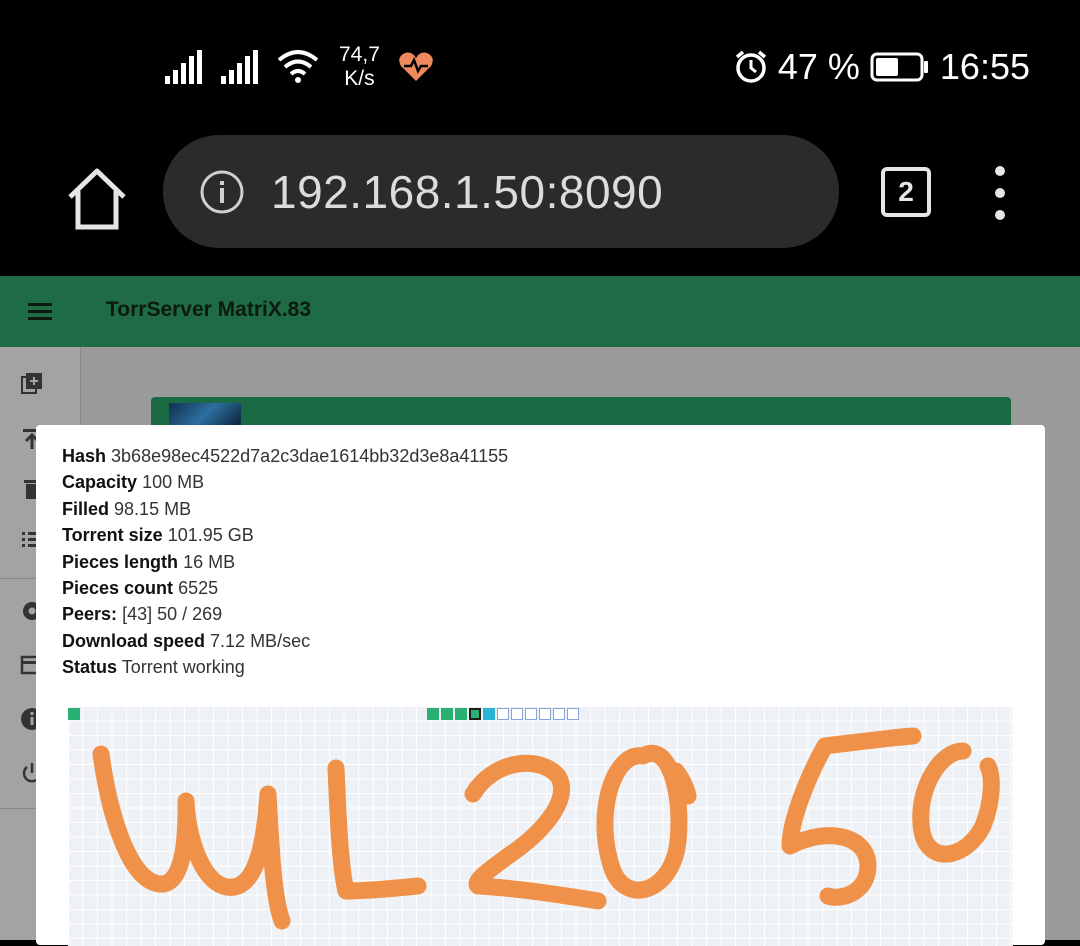 This screenshot has height=946, width=1080. What do you see at coordinates (118, 588) in the screenshot?
I see `pieces-count-label: Pieces count` at bounding box center [118, 588].